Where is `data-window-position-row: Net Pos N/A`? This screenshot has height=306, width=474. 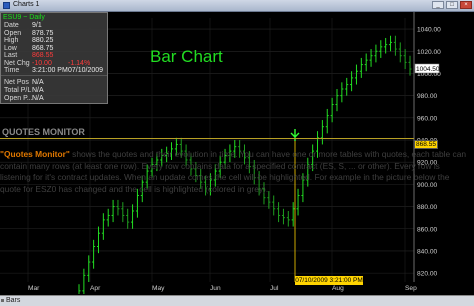
data-window-position-row: Net Pos N/A is located at coordinates (55, 83).